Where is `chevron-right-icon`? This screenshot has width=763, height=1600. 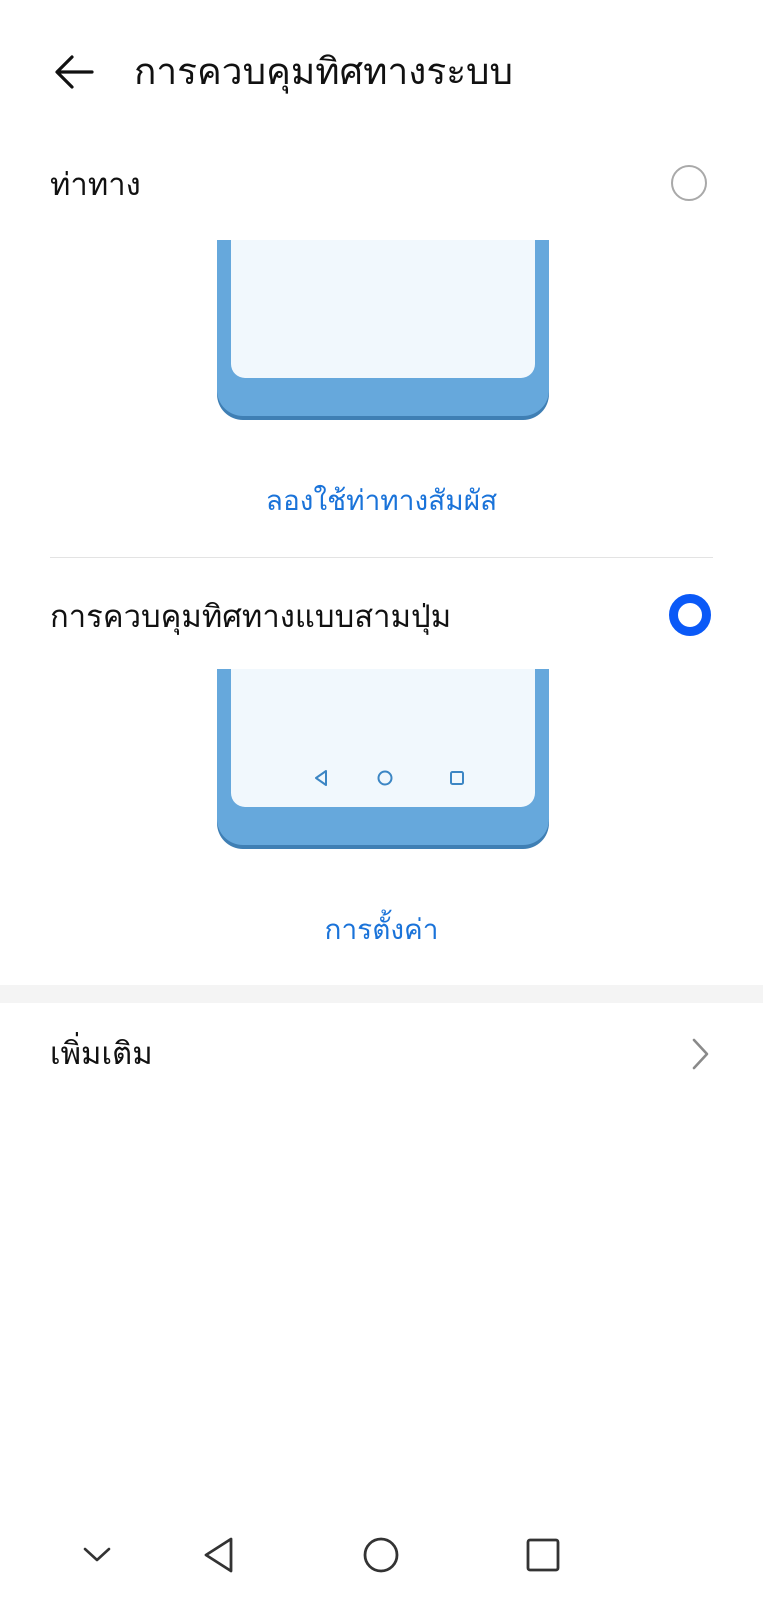 chevron-right-icon is located at coordinates (700, 1054).